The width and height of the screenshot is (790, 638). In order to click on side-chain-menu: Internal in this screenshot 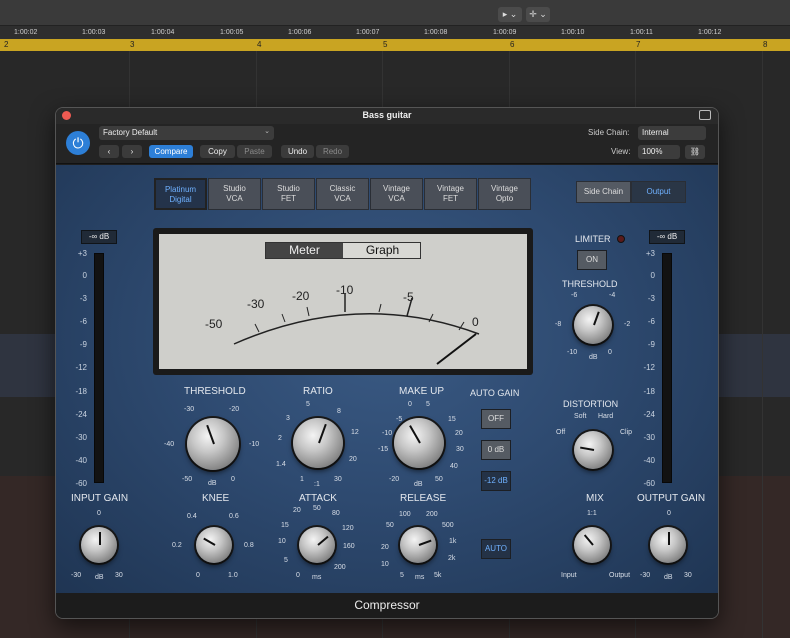, I will do `click(672, 133)`.